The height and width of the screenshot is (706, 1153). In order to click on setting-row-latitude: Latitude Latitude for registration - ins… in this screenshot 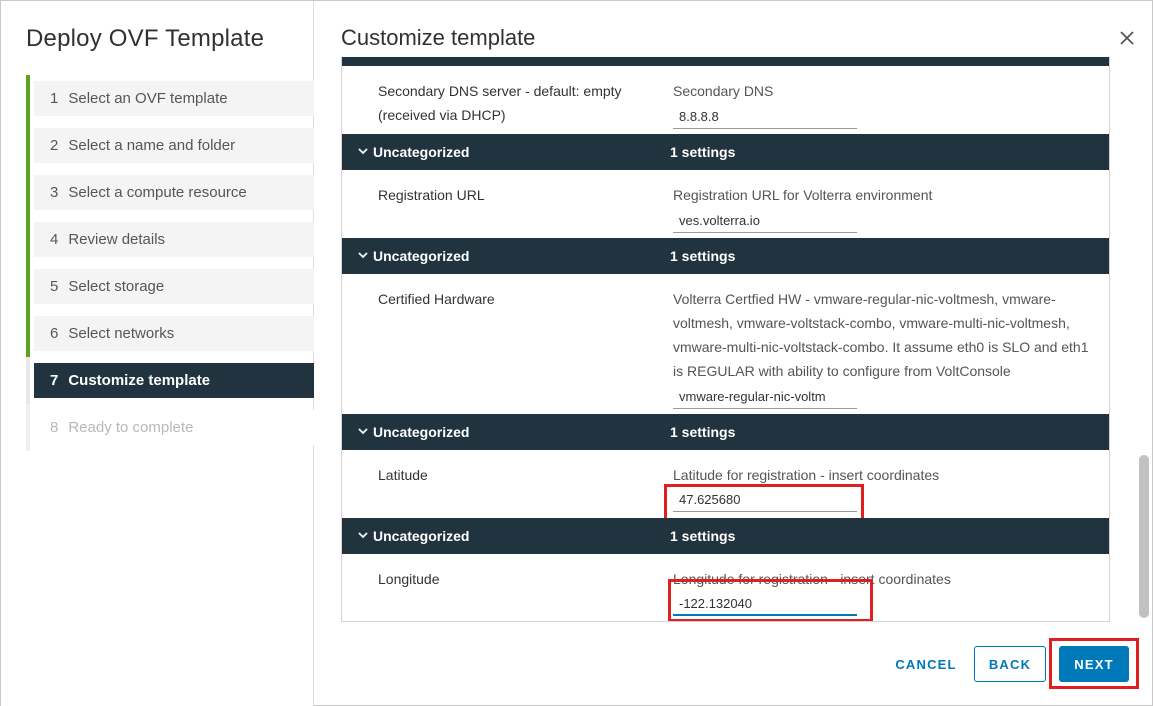, I will do `click(725, 484)`.